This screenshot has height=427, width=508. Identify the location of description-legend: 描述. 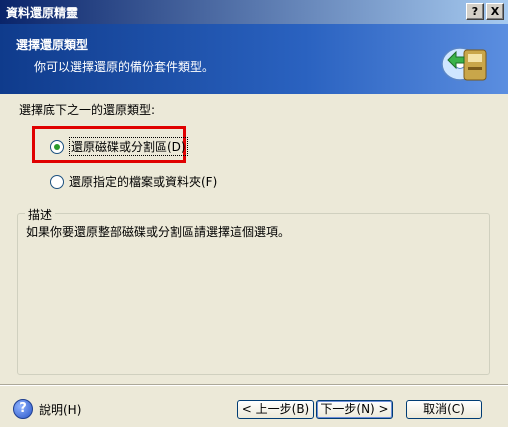
(40, 214).